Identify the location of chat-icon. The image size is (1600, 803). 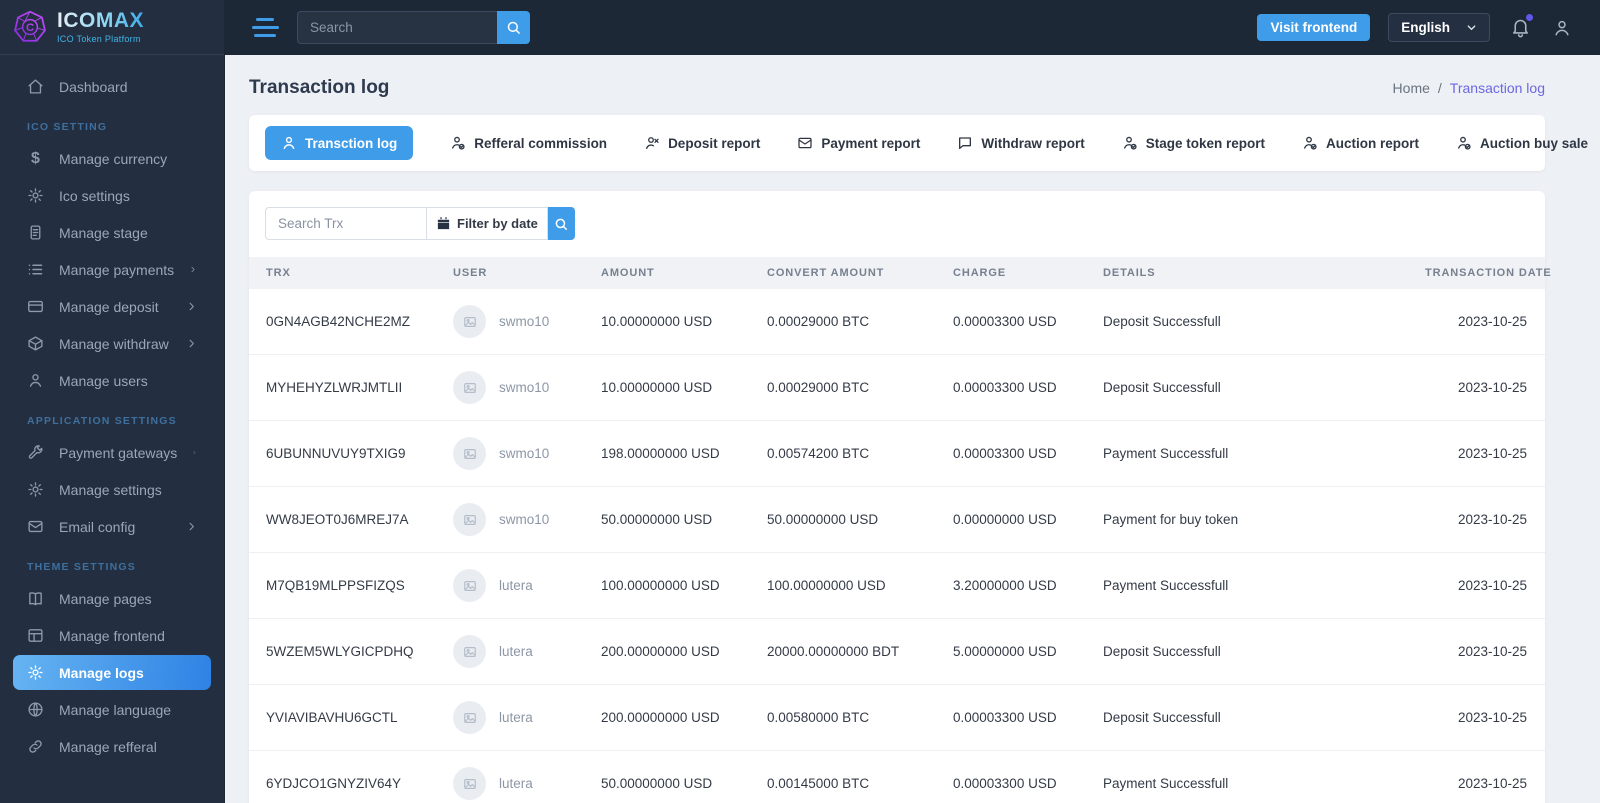
(965, 143).